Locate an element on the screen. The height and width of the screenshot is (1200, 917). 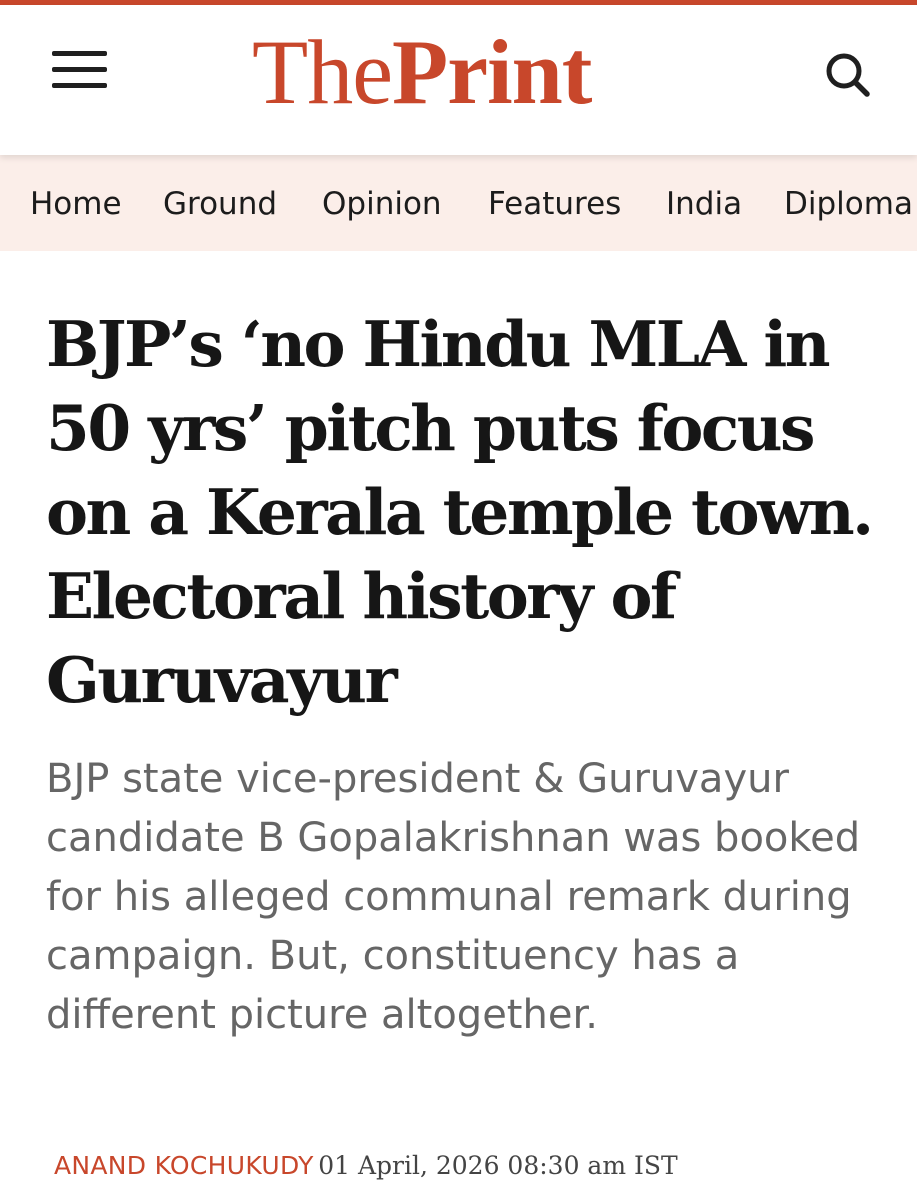
site-logo: ThePrint is located at coordinates (422, 72).